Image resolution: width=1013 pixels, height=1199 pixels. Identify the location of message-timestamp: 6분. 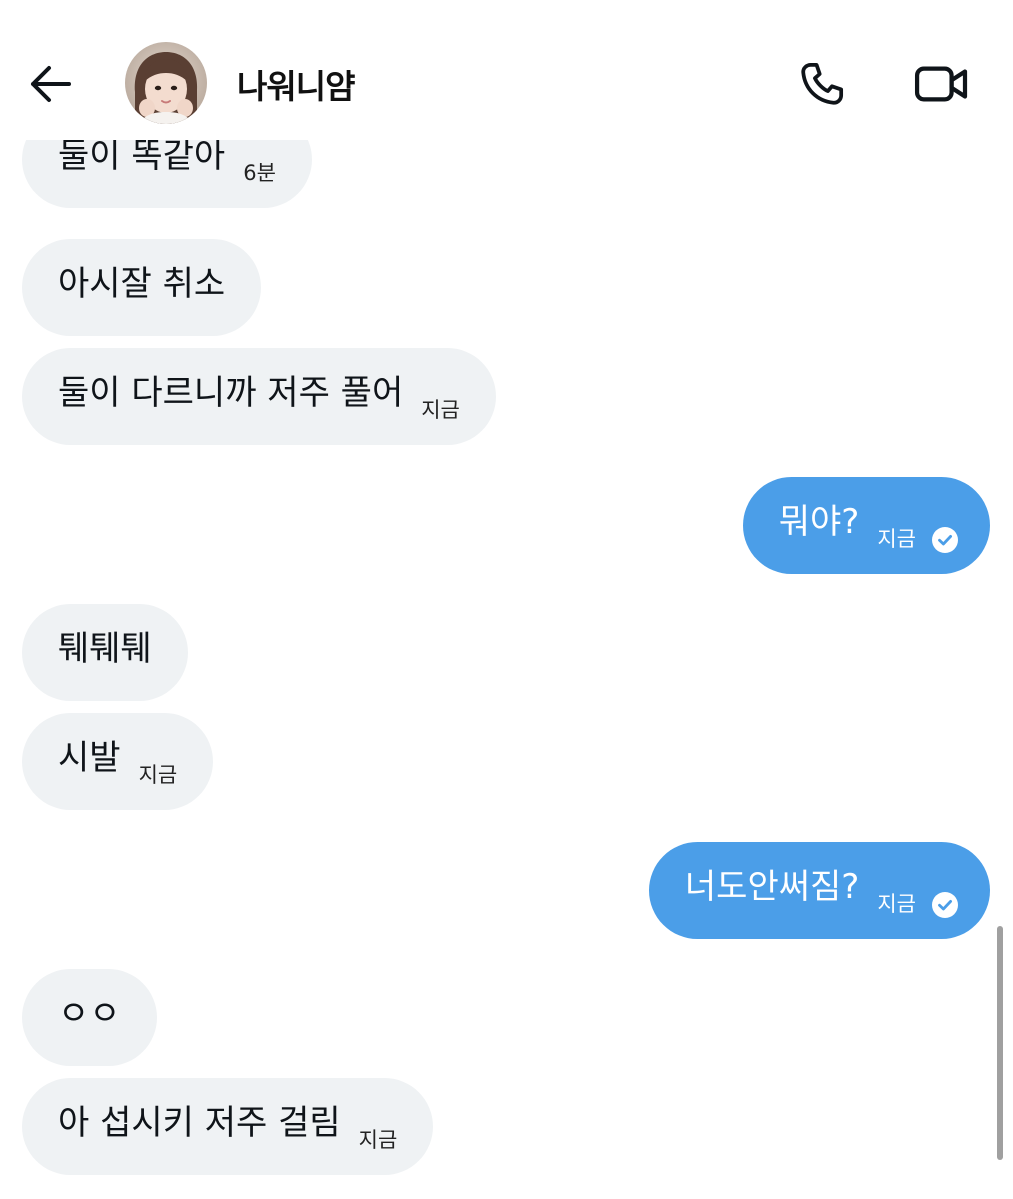
(259, 173).